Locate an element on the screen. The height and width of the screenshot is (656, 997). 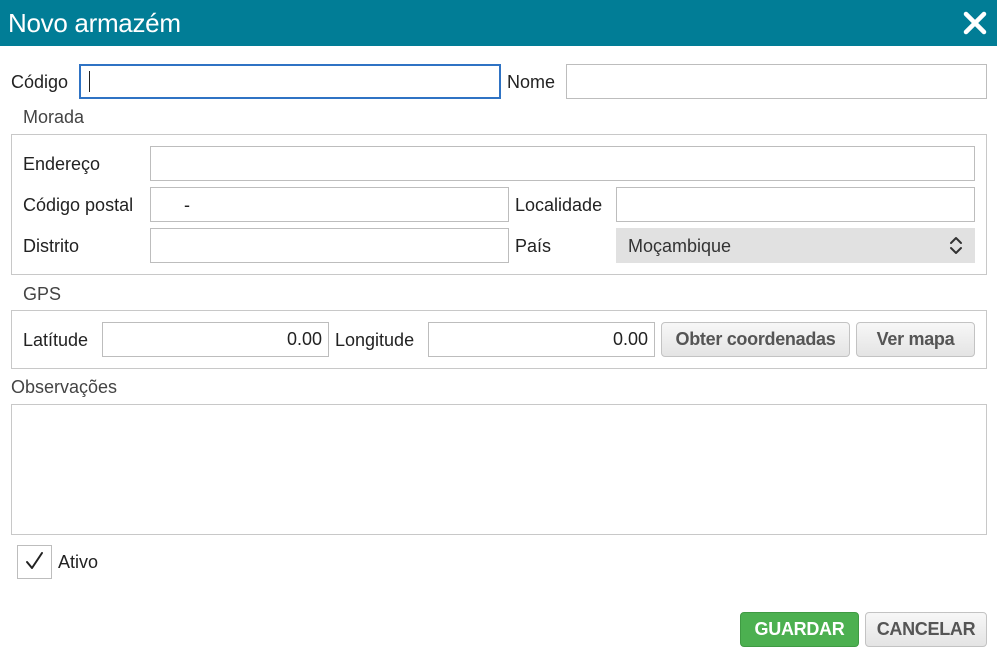
checkmark-icon is located at coordinates (34, 560).